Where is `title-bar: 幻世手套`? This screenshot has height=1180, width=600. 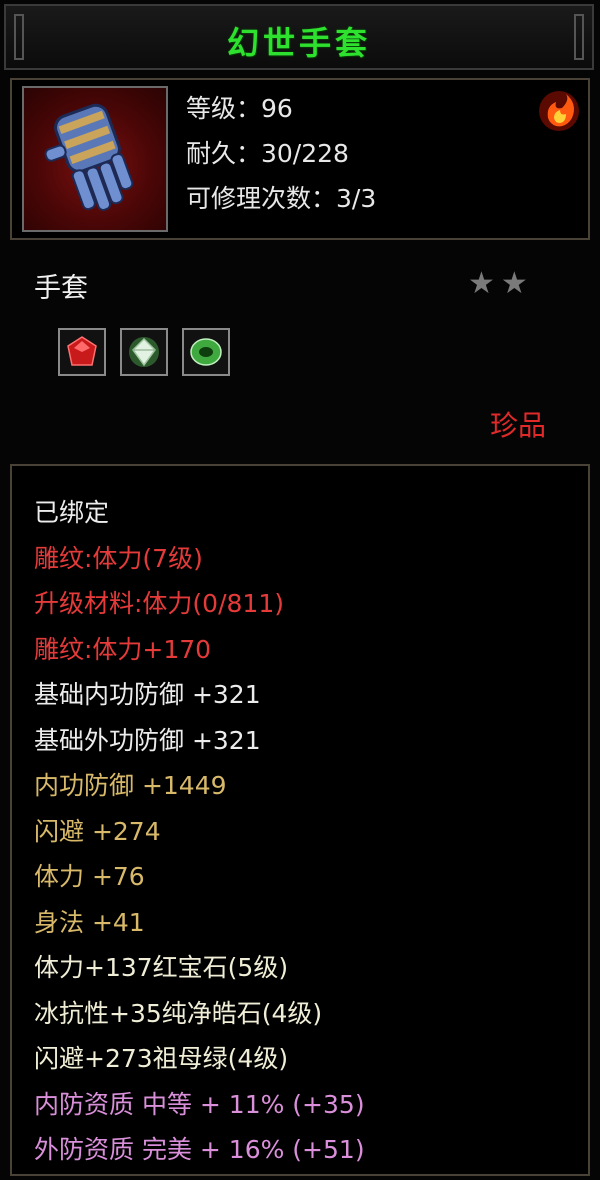
title-bar: 幻世手套 is located at coordinates (299, 37).